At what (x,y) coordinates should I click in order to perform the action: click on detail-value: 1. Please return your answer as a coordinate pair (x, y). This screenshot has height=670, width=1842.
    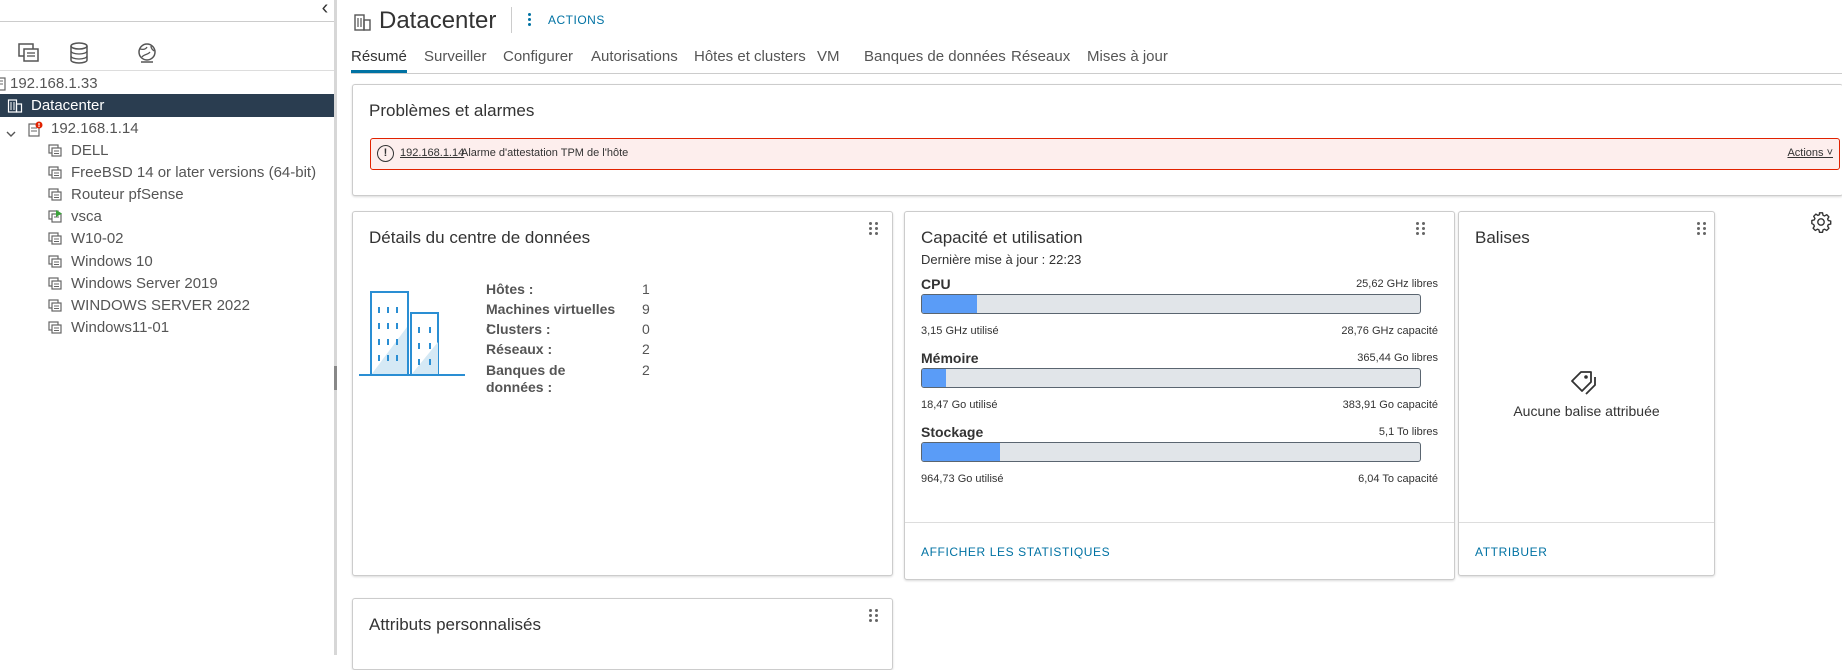
    Looking at the image, I should click on (646, 289).